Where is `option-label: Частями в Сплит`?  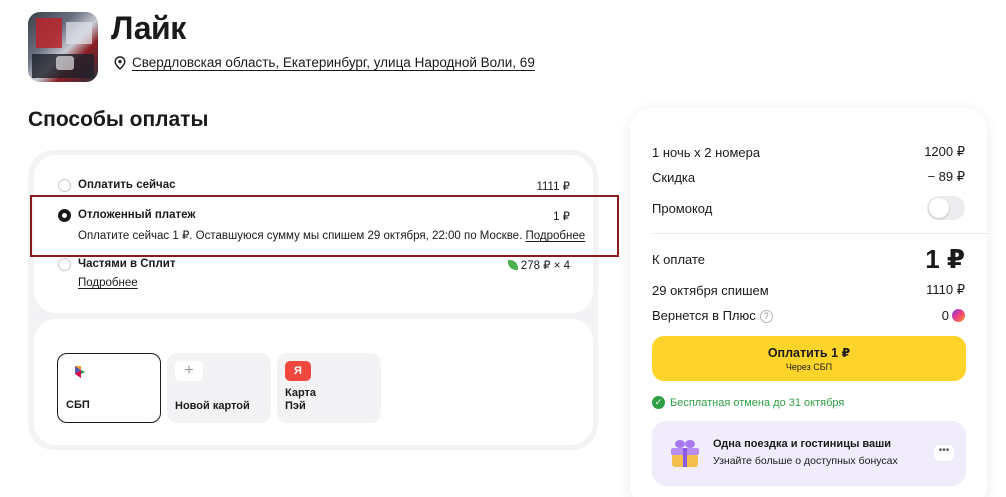
option-label: Частями в Сплит is located at coordinates (127, 264).